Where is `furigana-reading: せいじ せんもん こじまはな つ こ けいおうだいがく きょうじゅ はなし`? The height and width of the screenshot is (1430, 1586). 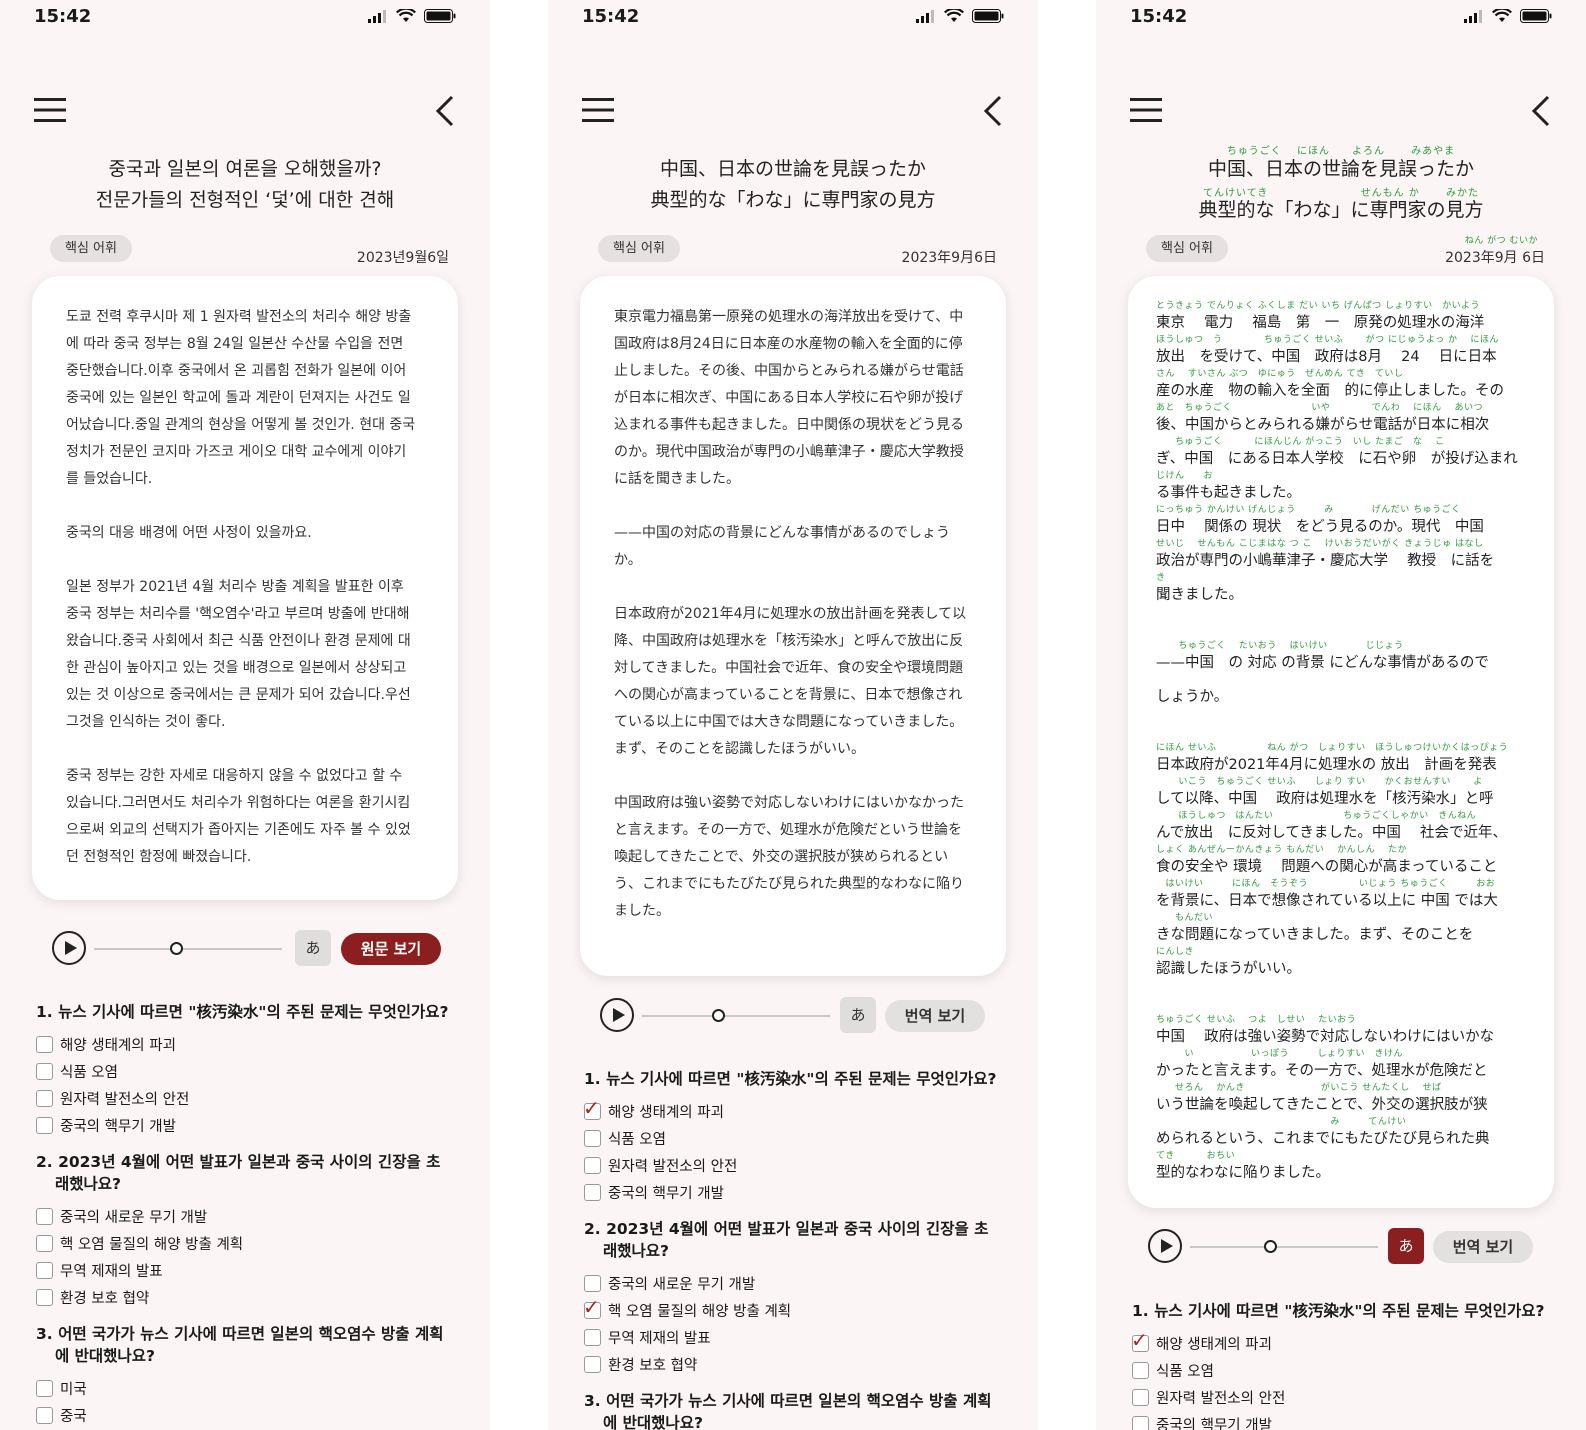 furigana-reading: せいじ せんもん こじまはな つ こ けいおうだいがく きょうじゅ はなし is located at coordinates (1320, 544).